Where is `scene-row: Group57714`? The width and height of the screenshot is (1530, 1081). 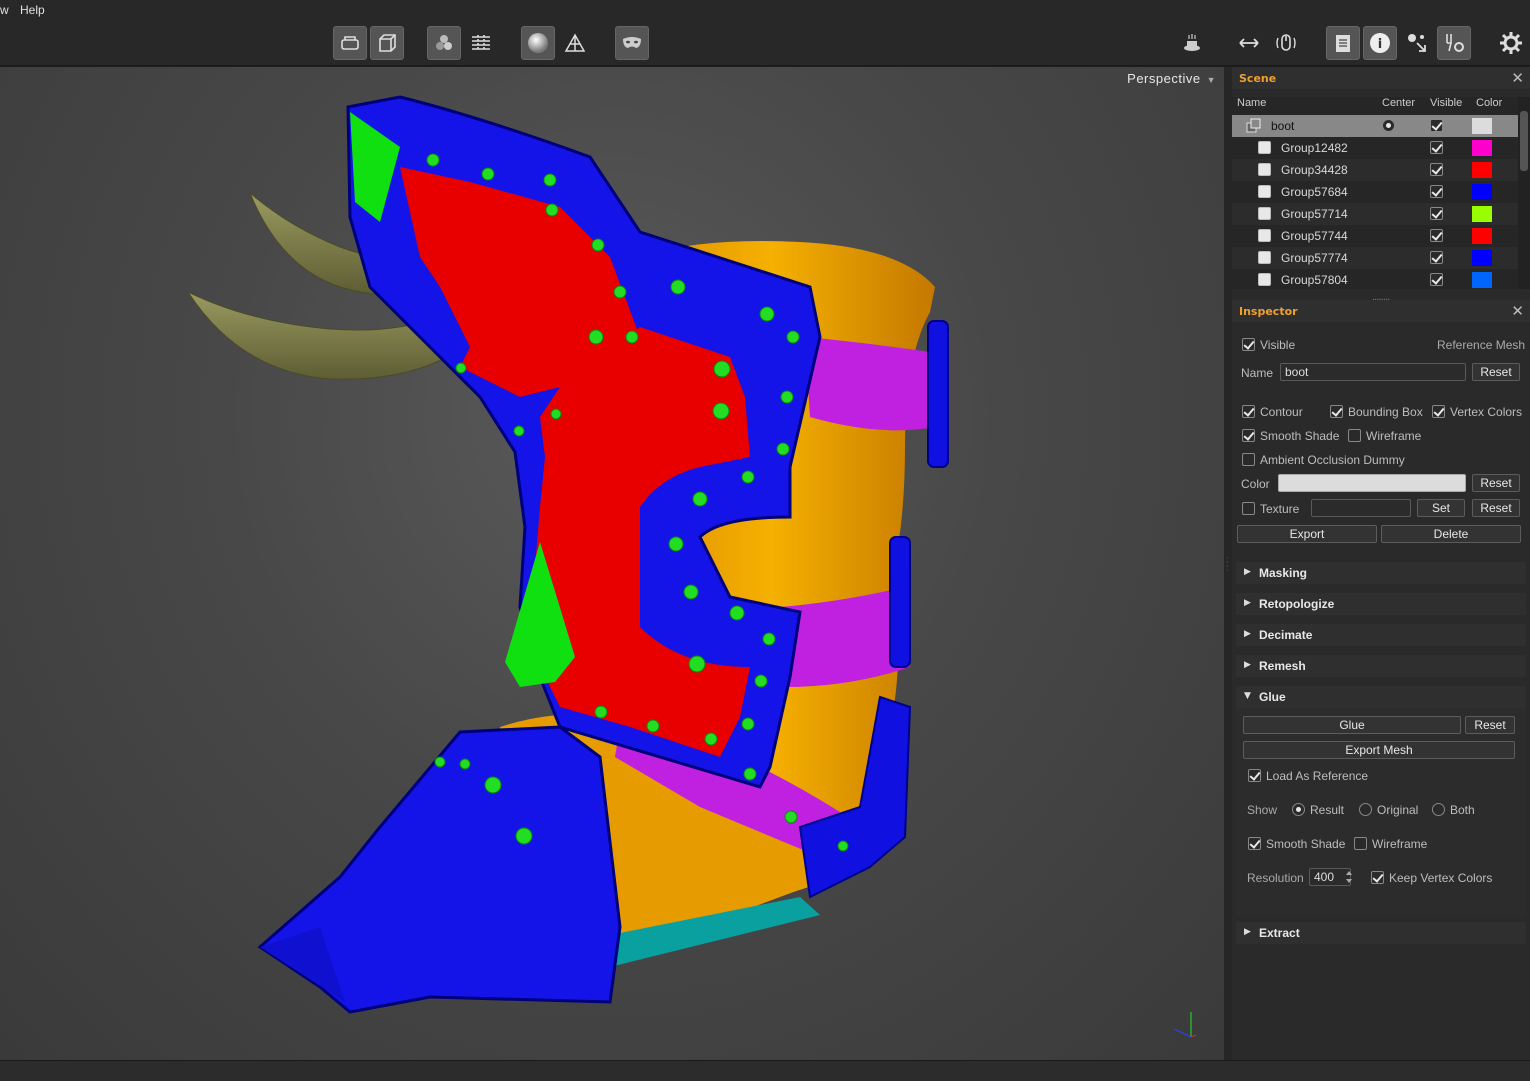 scene-row: Group57714 is located at coordinates (1375, 214).